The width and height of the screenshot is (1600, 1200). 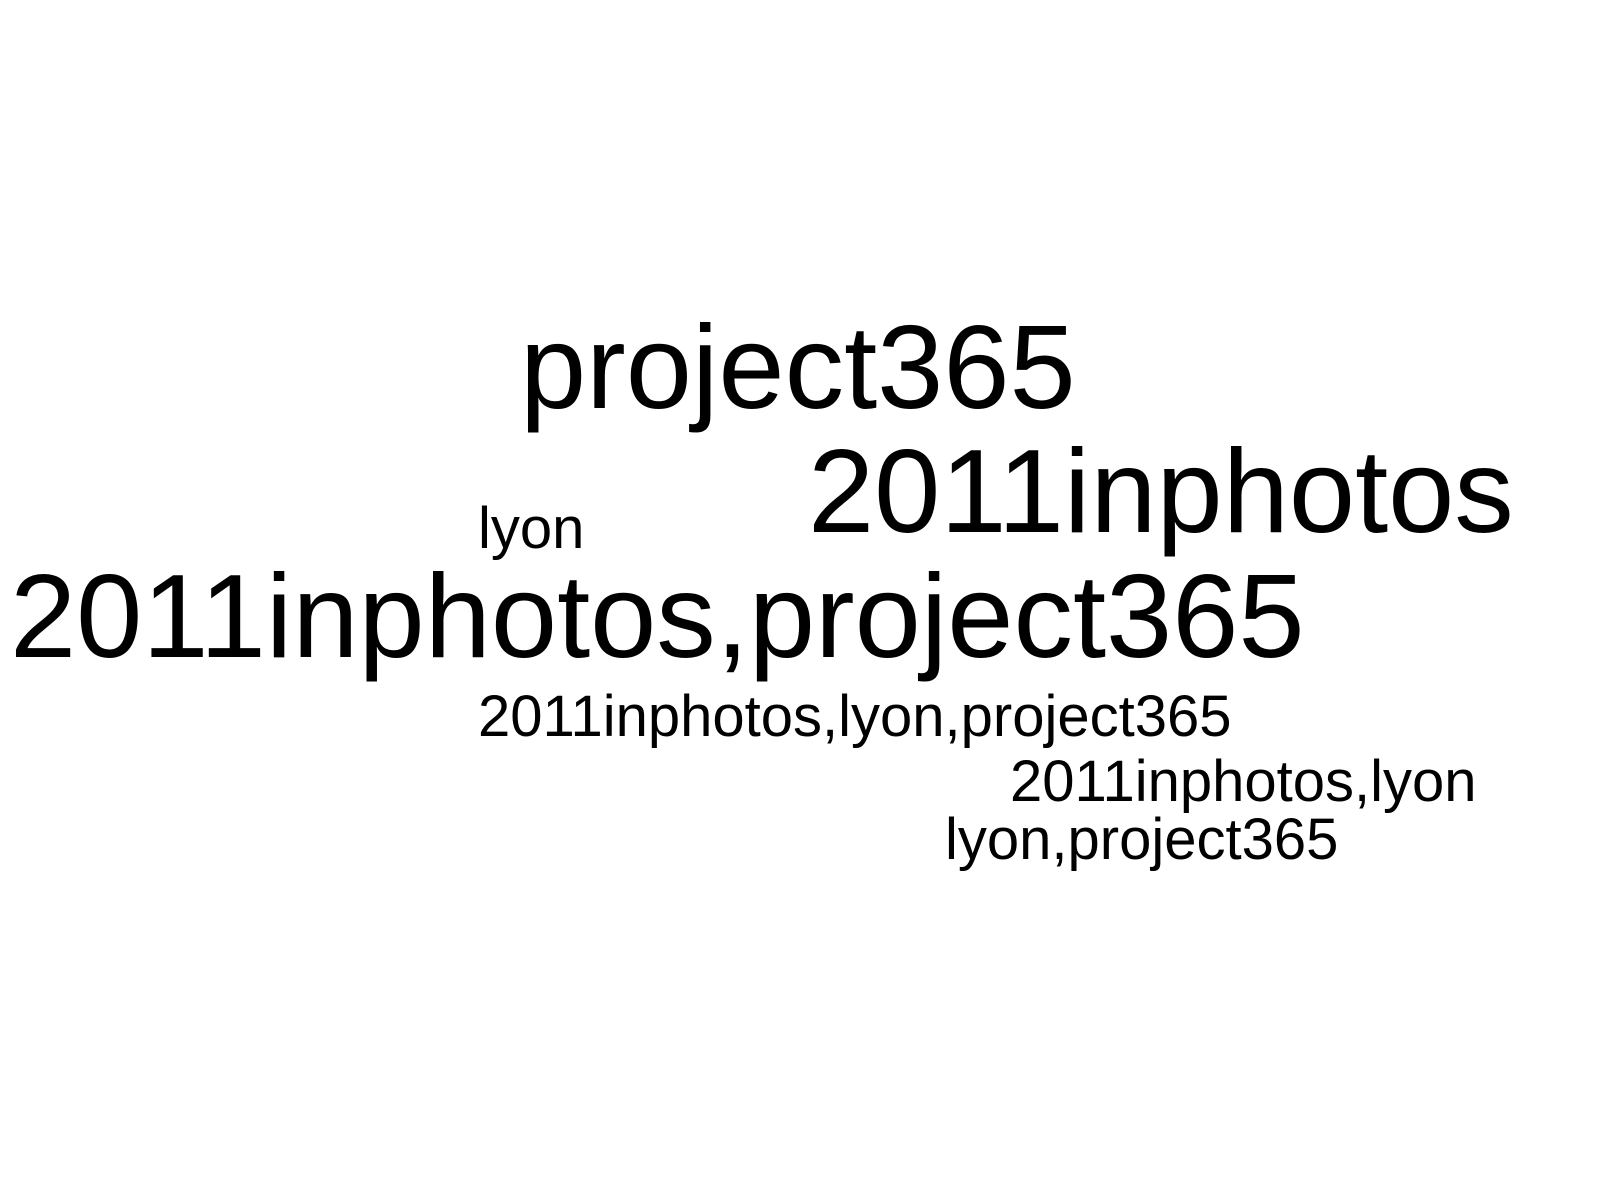 What do you see at coordinates (1161, 491) in the screenshot?
I see `tag-word-2011inphotos: 2011inphotos` at bounding box center [1161, 491].